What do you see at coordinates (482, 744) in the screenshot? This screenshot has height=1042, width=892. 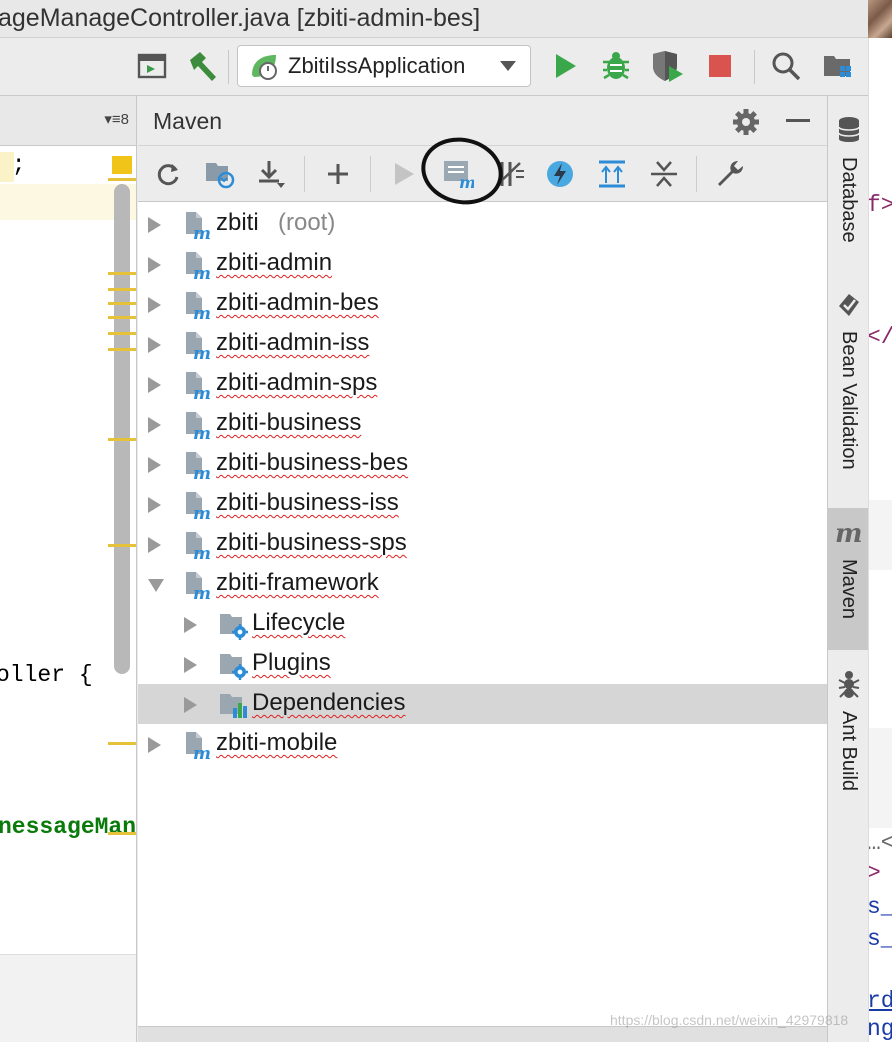 I see `tree-item: m zbiti-mobile` at bounding box center [482, 744].